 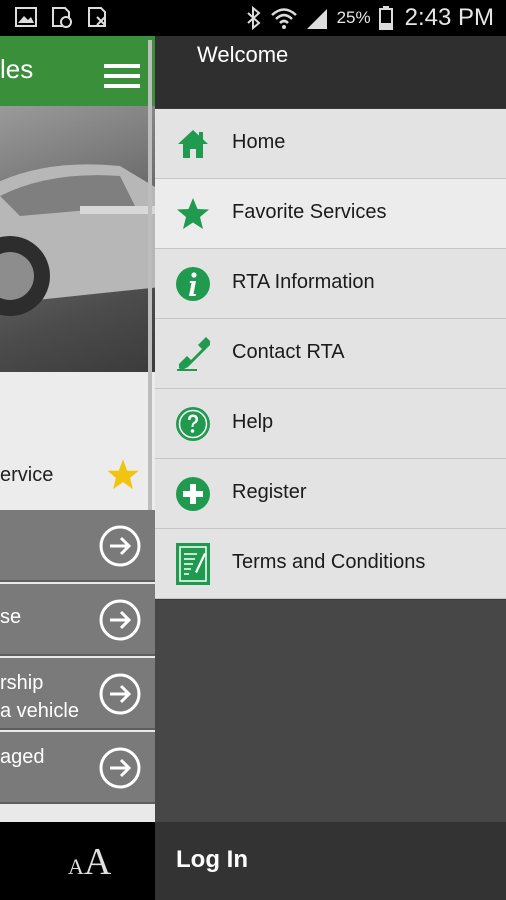 I want to click on app-header: les, so click(x=77, y=71).